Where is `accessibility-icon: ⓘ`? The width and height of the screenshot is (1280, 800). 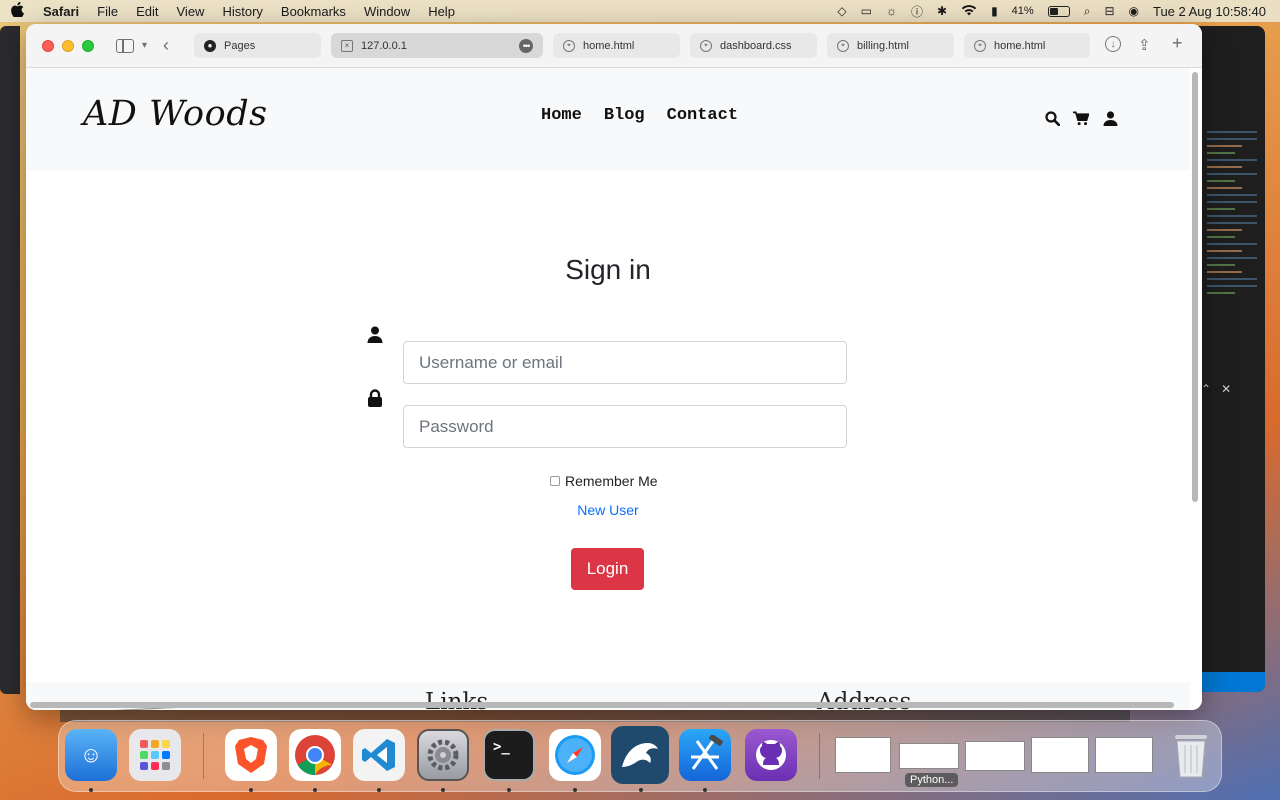
accessibility-icon: ⓘ is located at coordinates (917, 11).